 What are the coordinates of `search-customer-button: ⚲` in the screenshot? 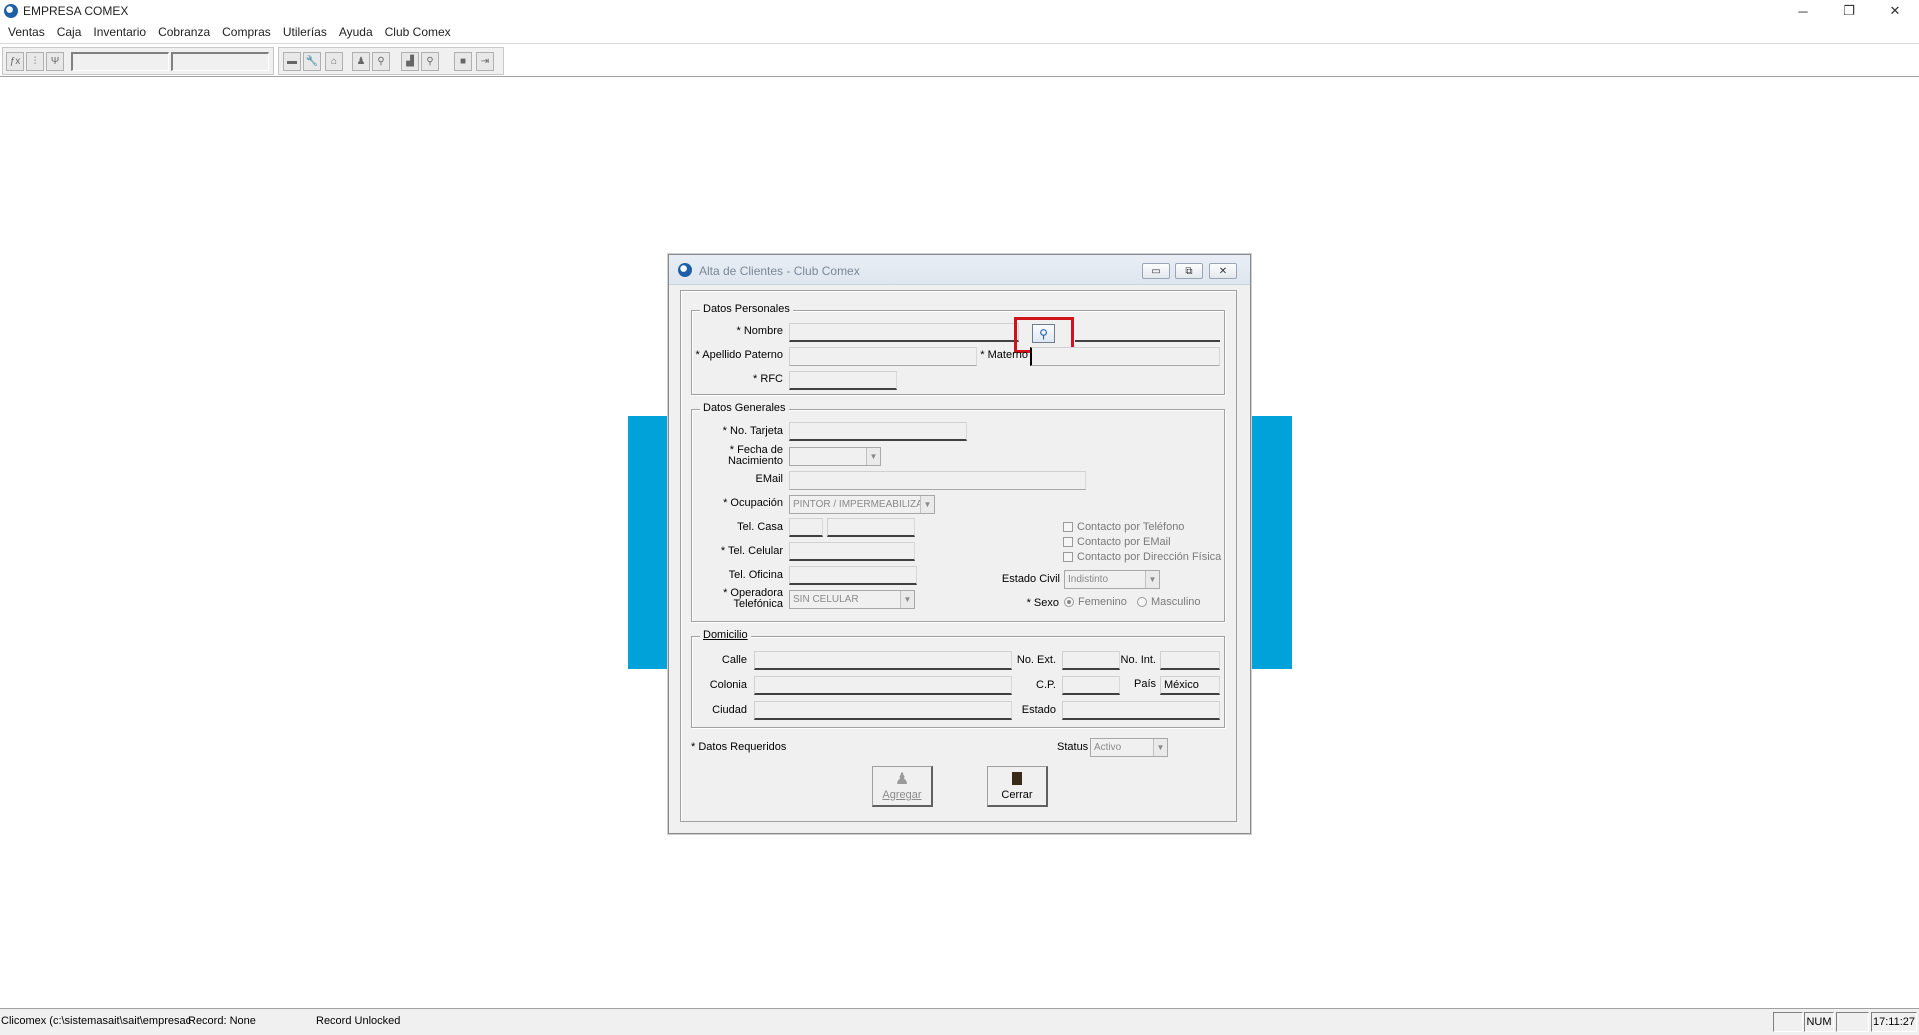 It's located at (1043, 333).